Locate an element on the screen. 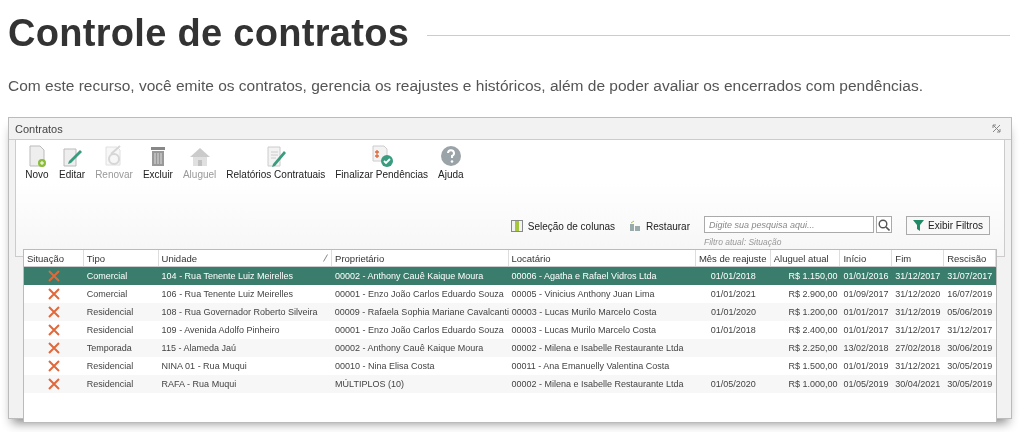 The image size is (1024, 432). table-cell: R$ 1.500,00 is located at coordinates (813, 366).